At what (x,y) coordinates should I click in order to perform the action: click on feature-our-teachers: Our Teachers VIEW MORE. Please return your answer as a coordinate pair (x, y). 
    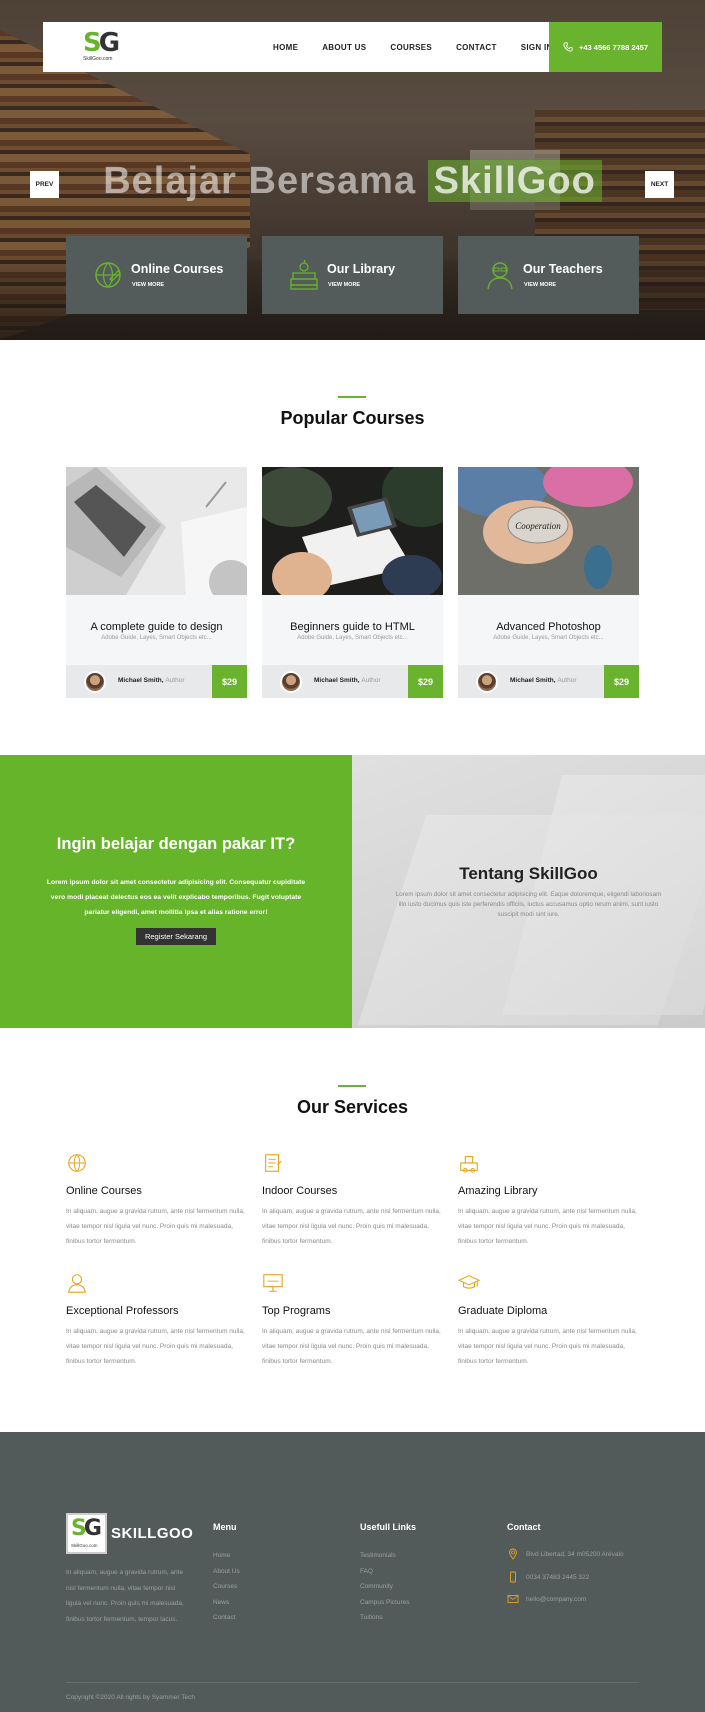
    Looking at the image, I should click on (548, 275).